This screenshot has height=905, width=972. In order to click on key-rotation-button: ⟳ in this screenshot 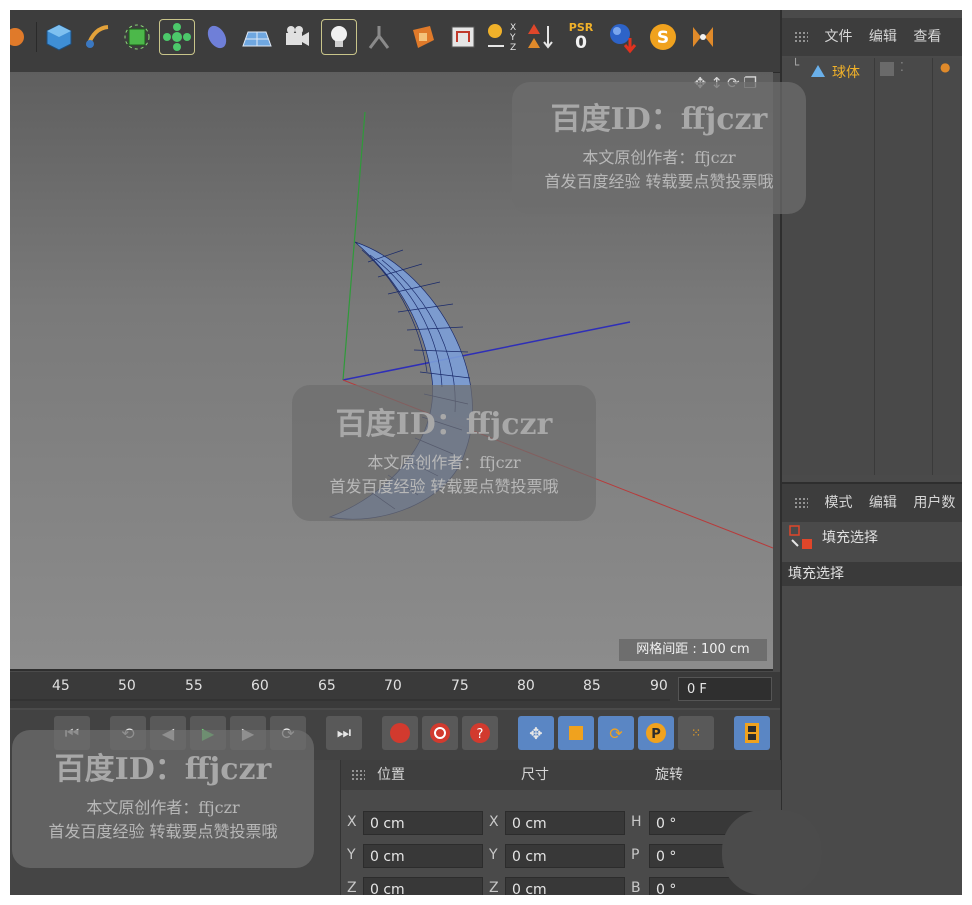, I will do `click(616, 733)`.